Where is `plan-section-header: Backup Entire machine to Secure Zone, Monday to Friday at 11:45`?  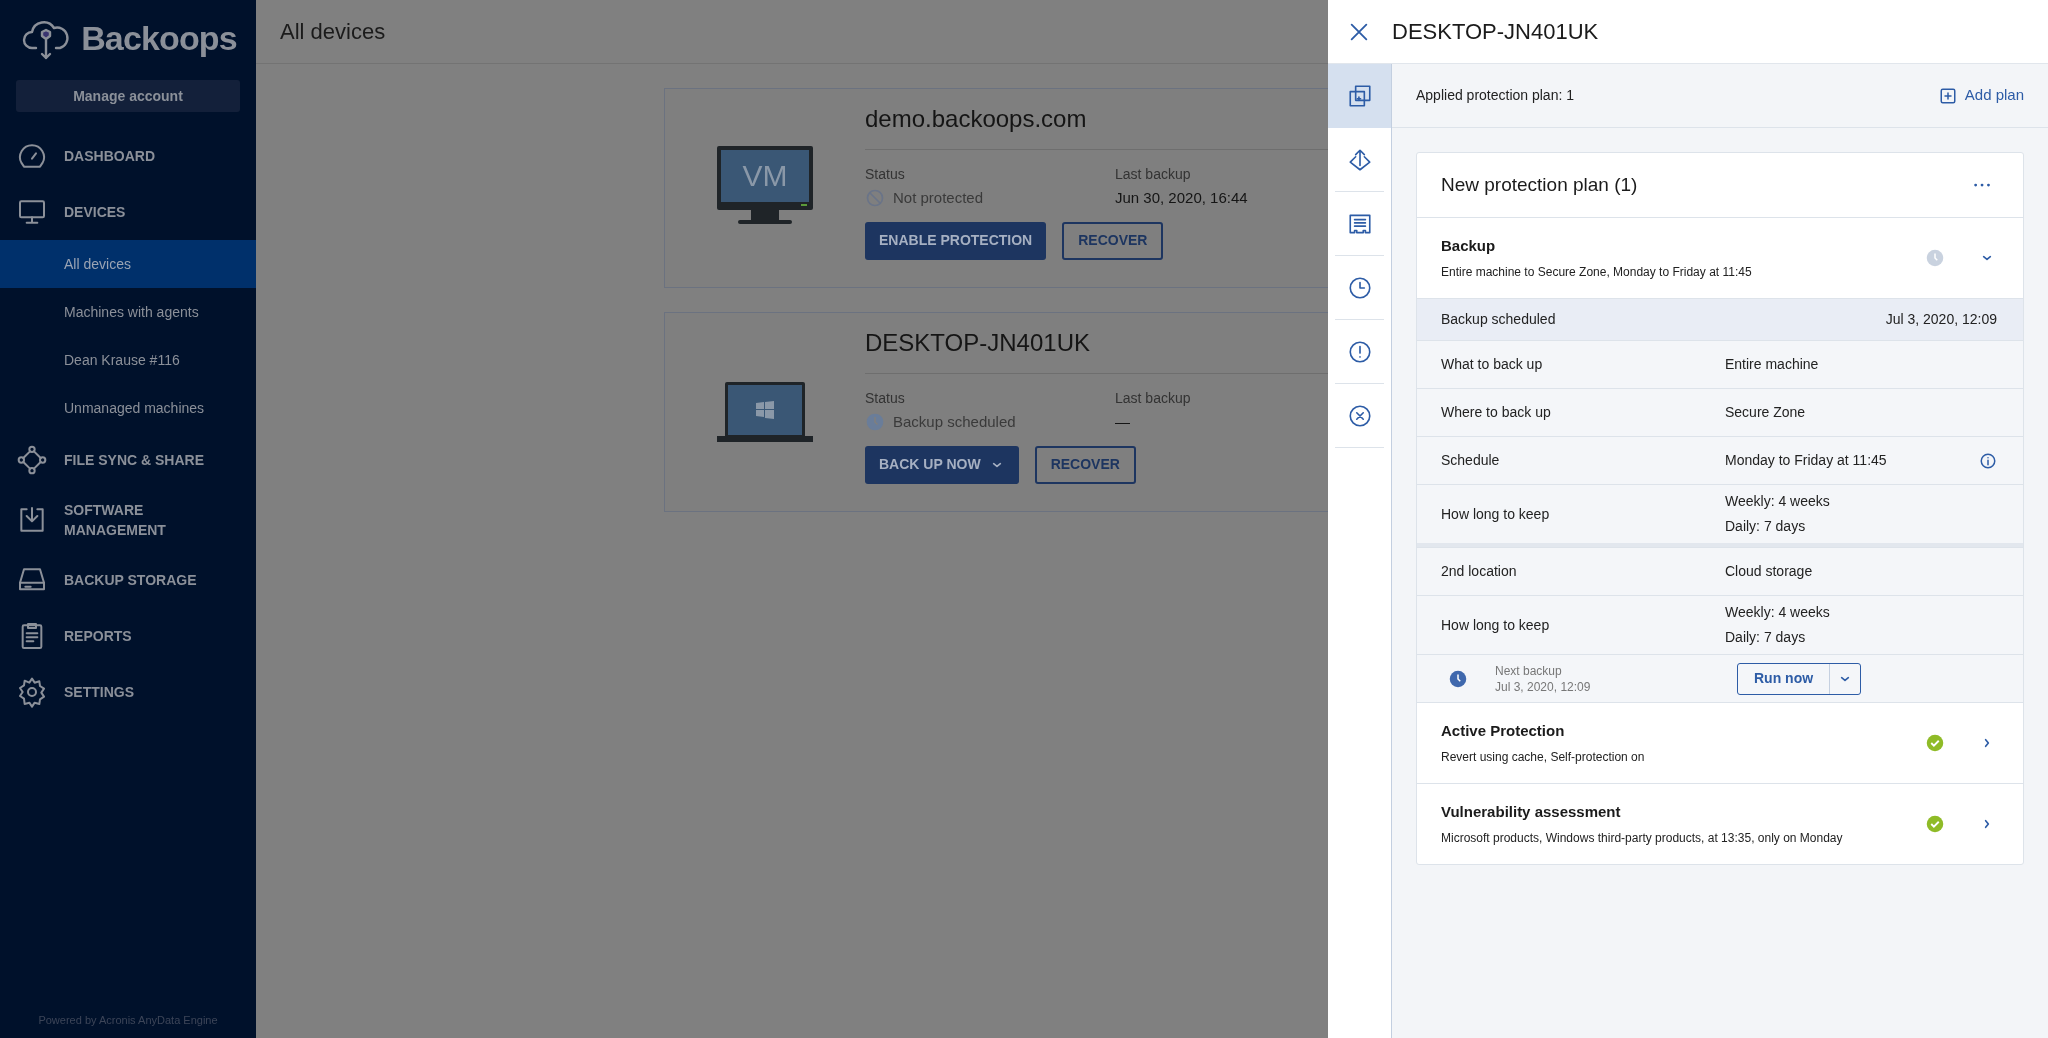 plan-section-header: Backup Entire machine to Secure Zone, Monday to Friday at 11:45 is located at coordinates (1720, 258).